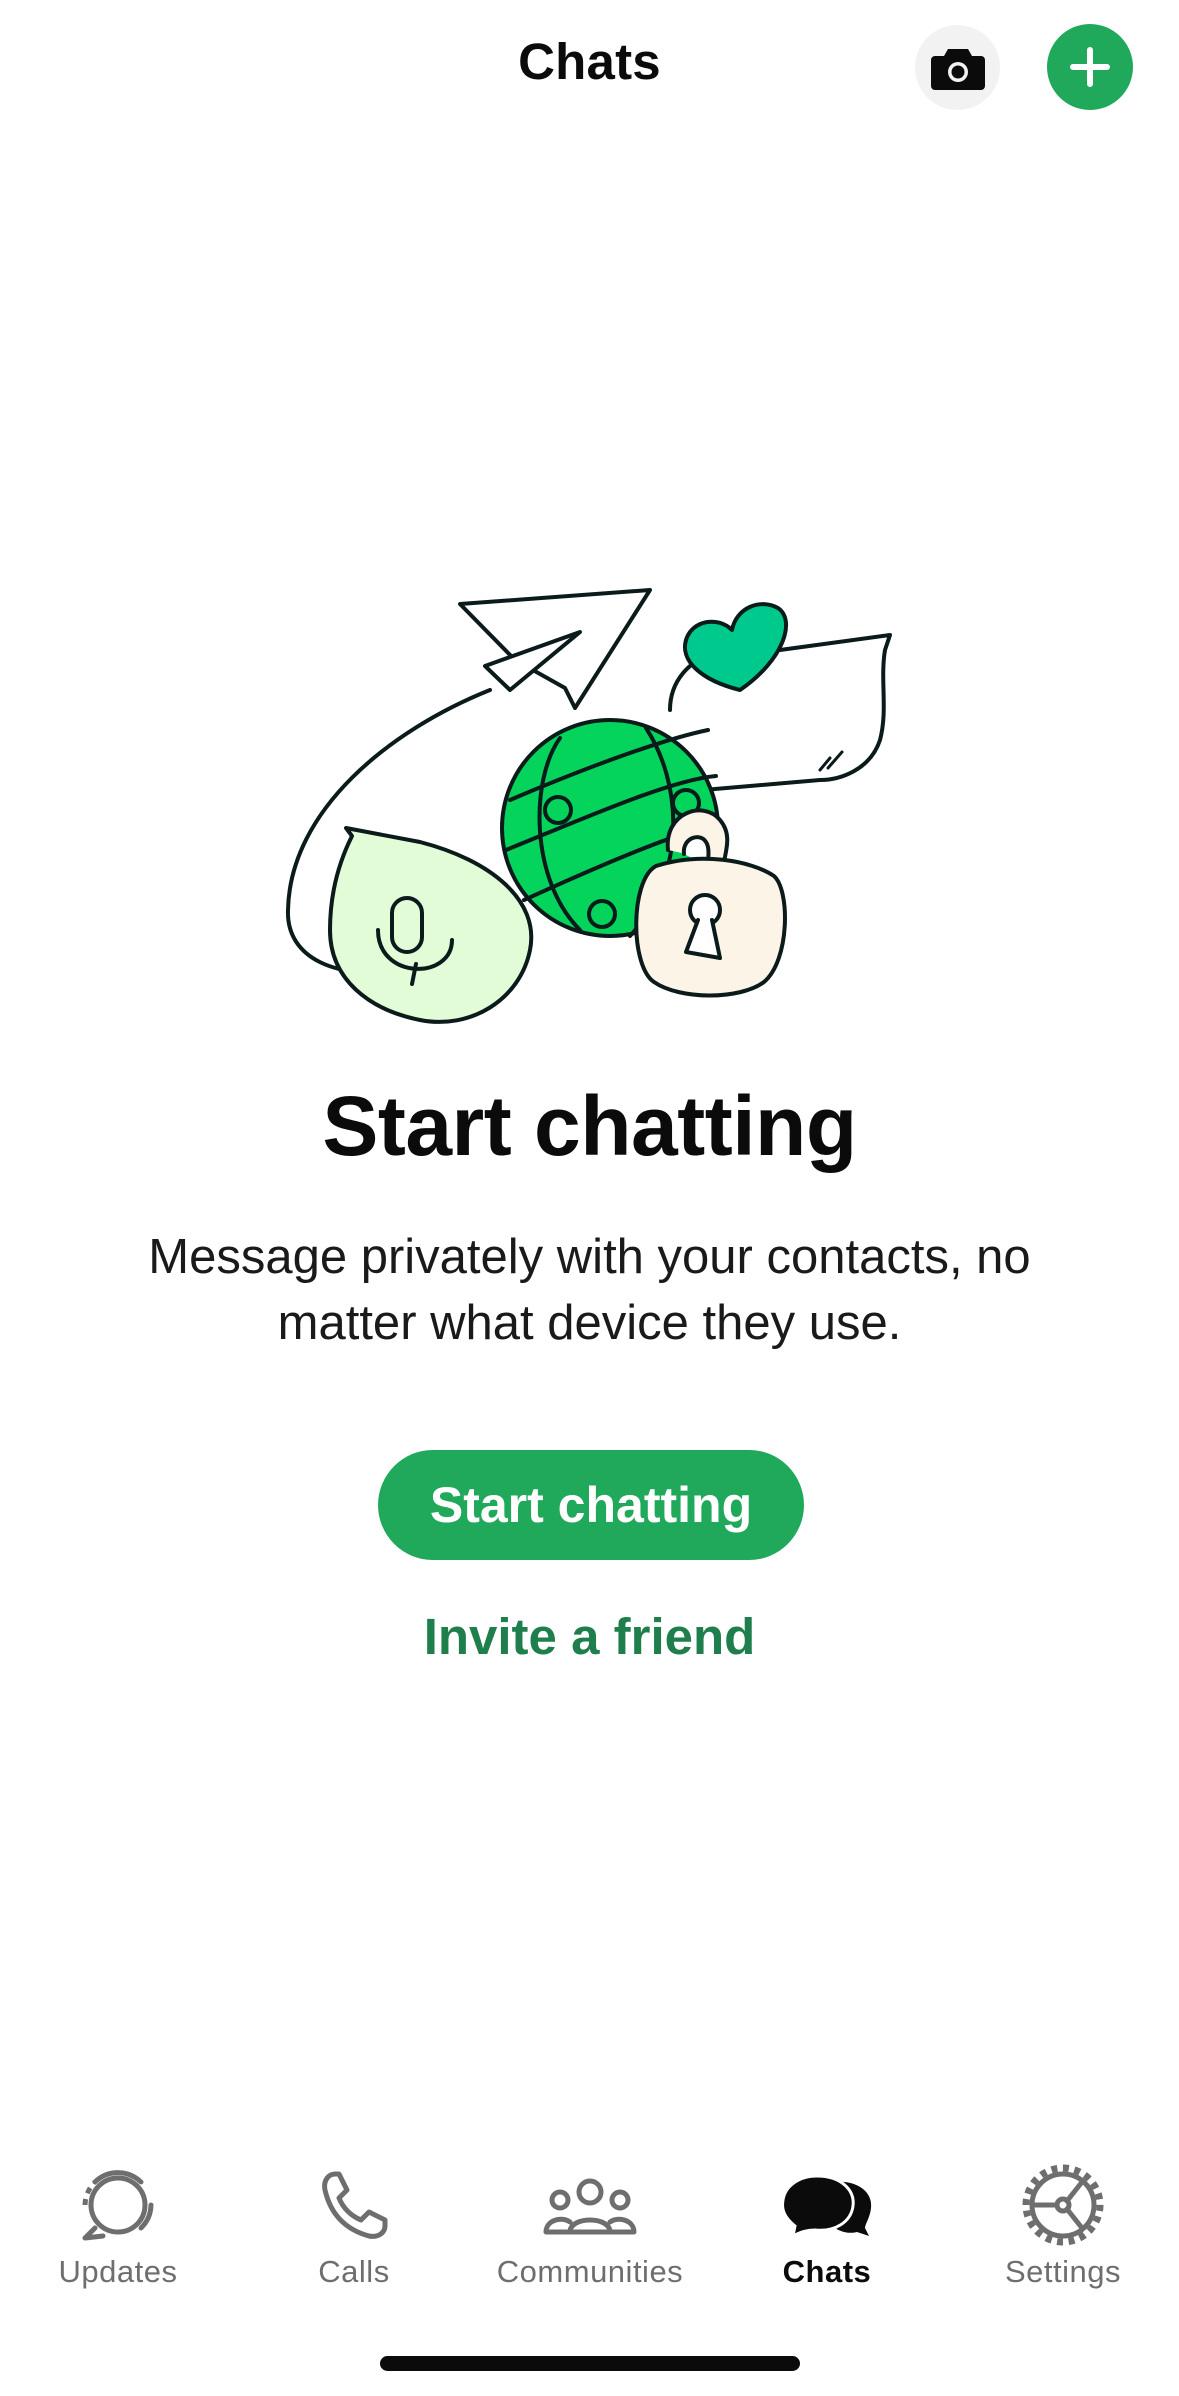  Describe the element at coordinates (590, 2363) in the screenshot. I see `home-indicator` at that location.